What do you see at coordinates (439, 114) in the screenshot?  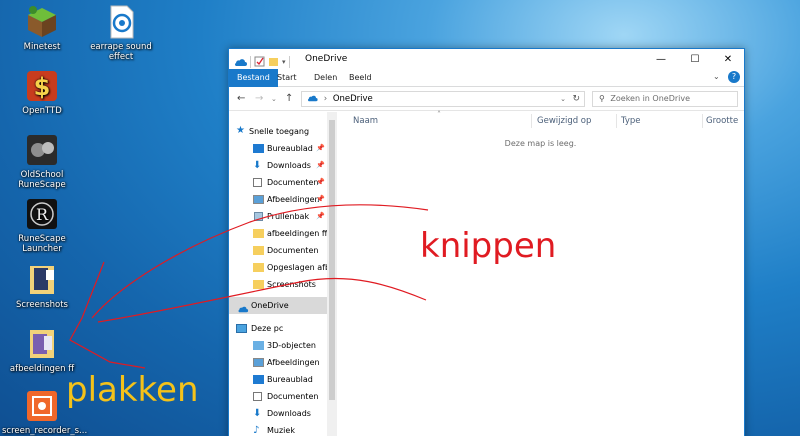 I see `sort-ascending-icon: ˄` at bounding box center [439, 114].